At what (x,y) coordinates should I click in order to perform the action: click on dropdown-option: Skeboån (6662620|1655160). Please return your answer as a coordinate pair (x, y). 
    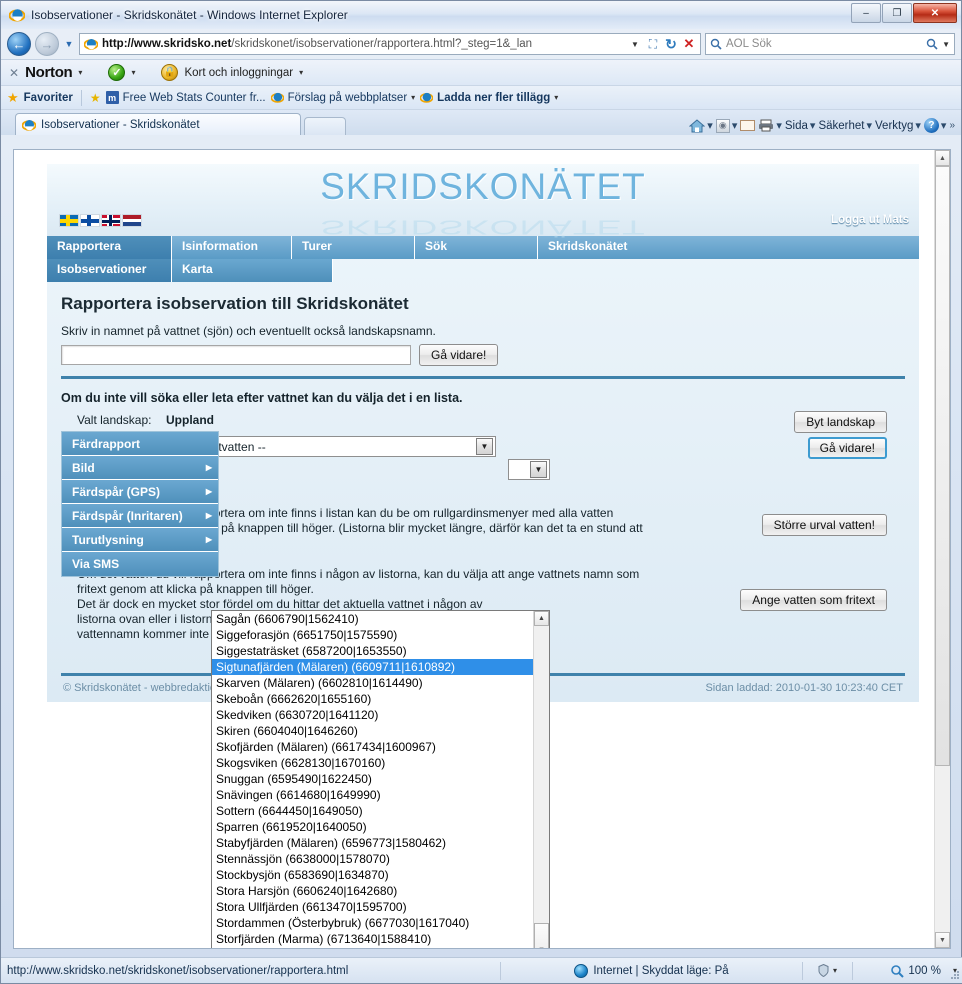
    Looking at the image, I should click on (372, 699).